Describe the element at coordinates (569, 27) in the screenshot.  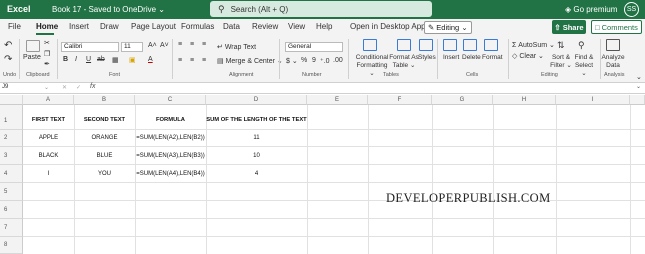
I see `share-button: ⇧ Share` at that location.